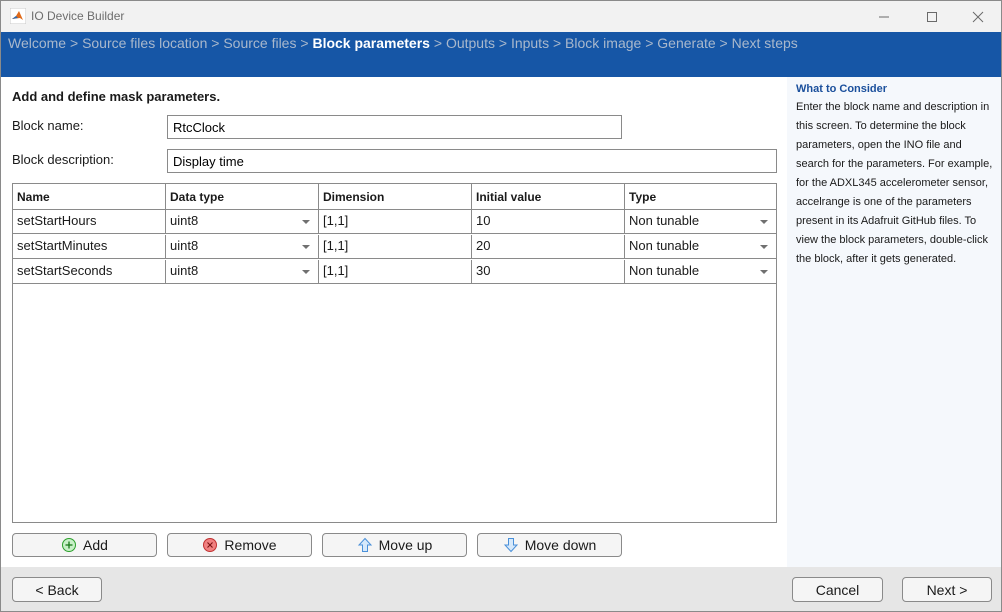  I want to click on minimize-icon, so click(884, 16).